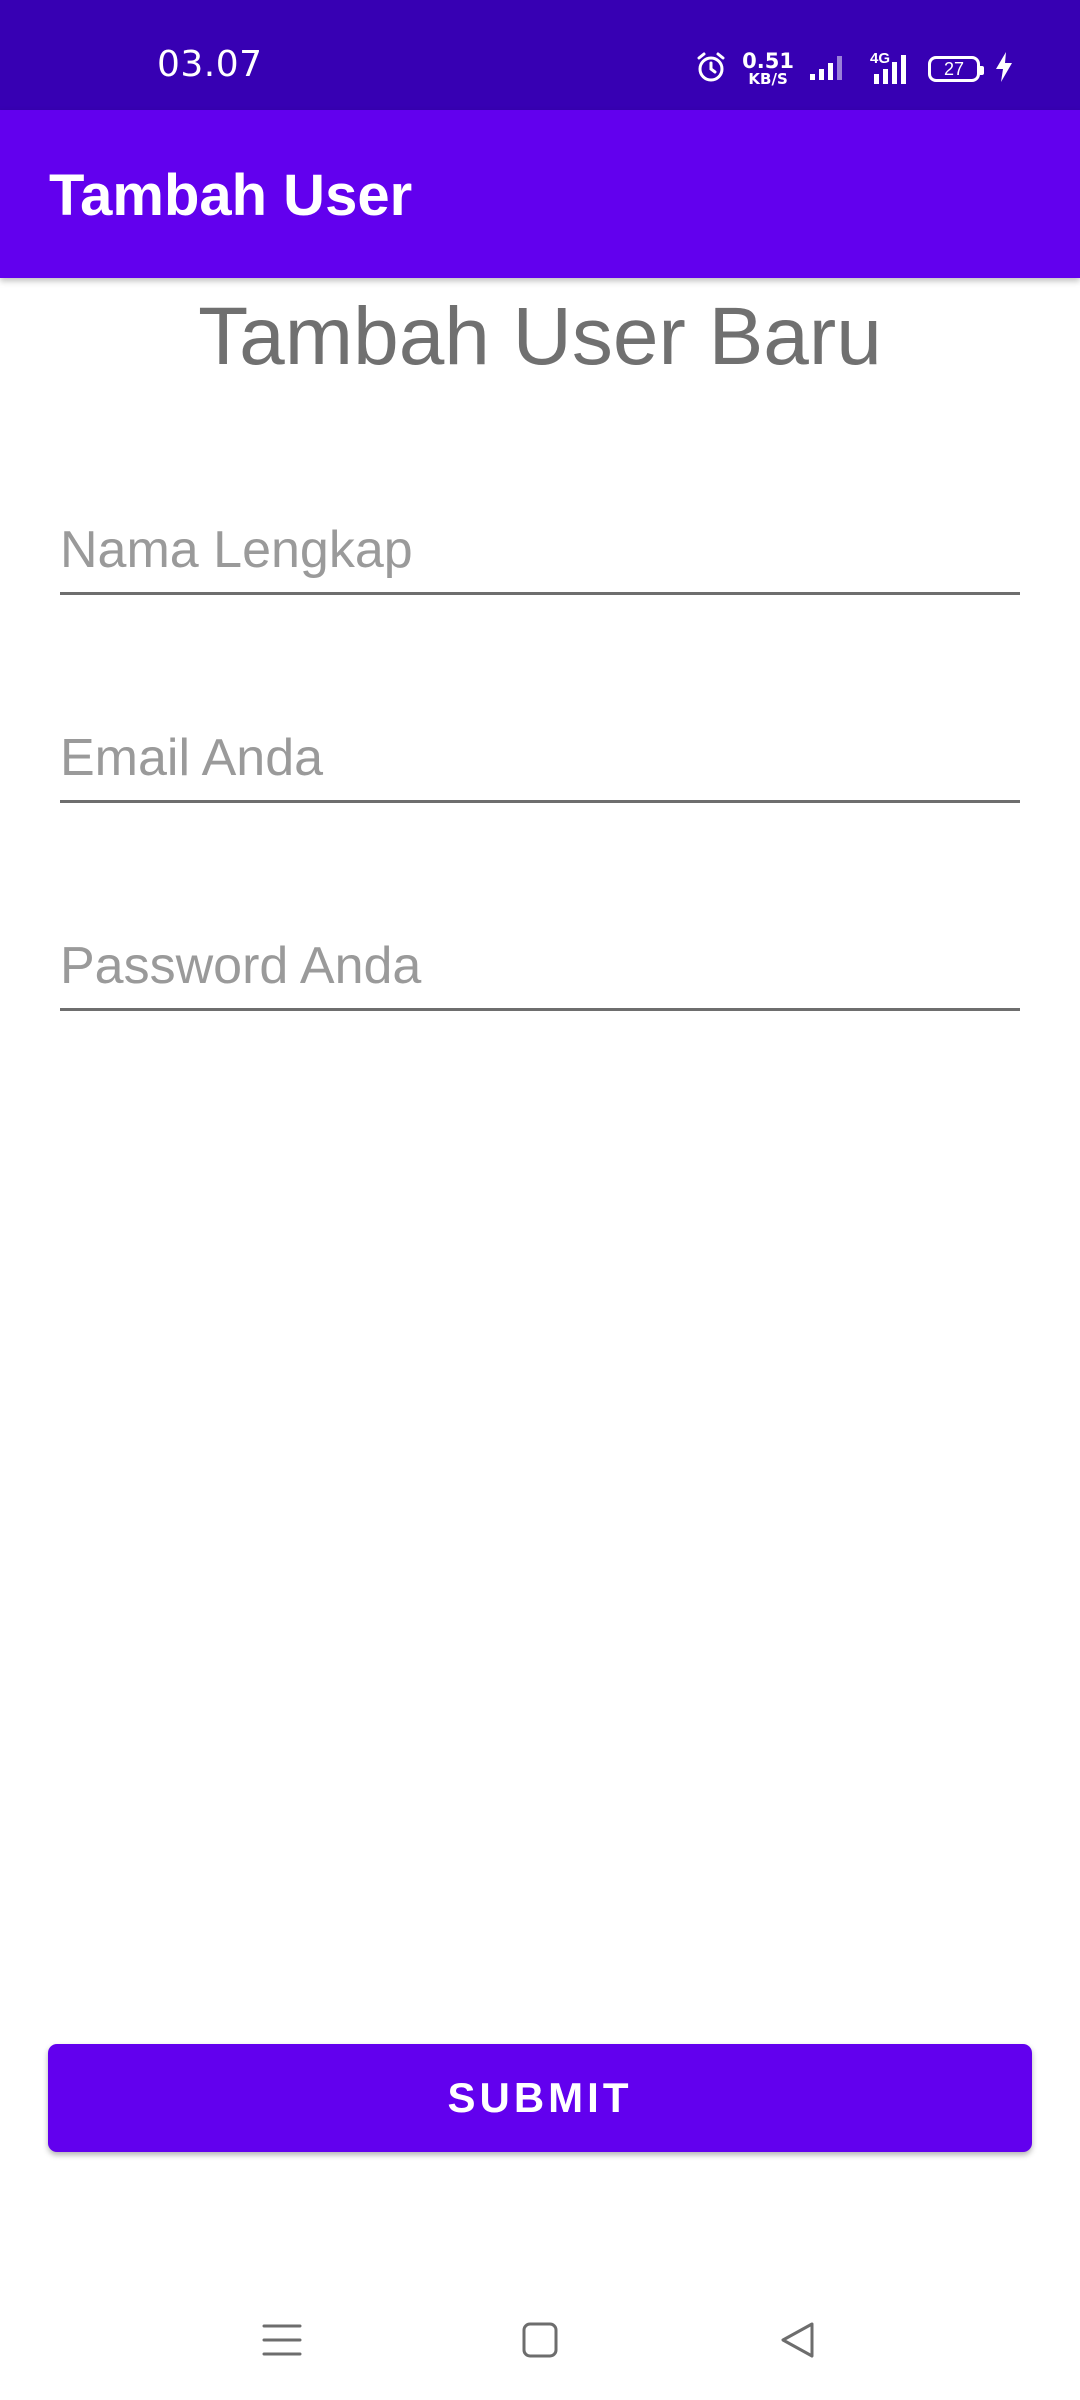 Image resolution: width=1080 pixels, height=2400 pixels. I want to click on menu-icon, so click(282, 2340).